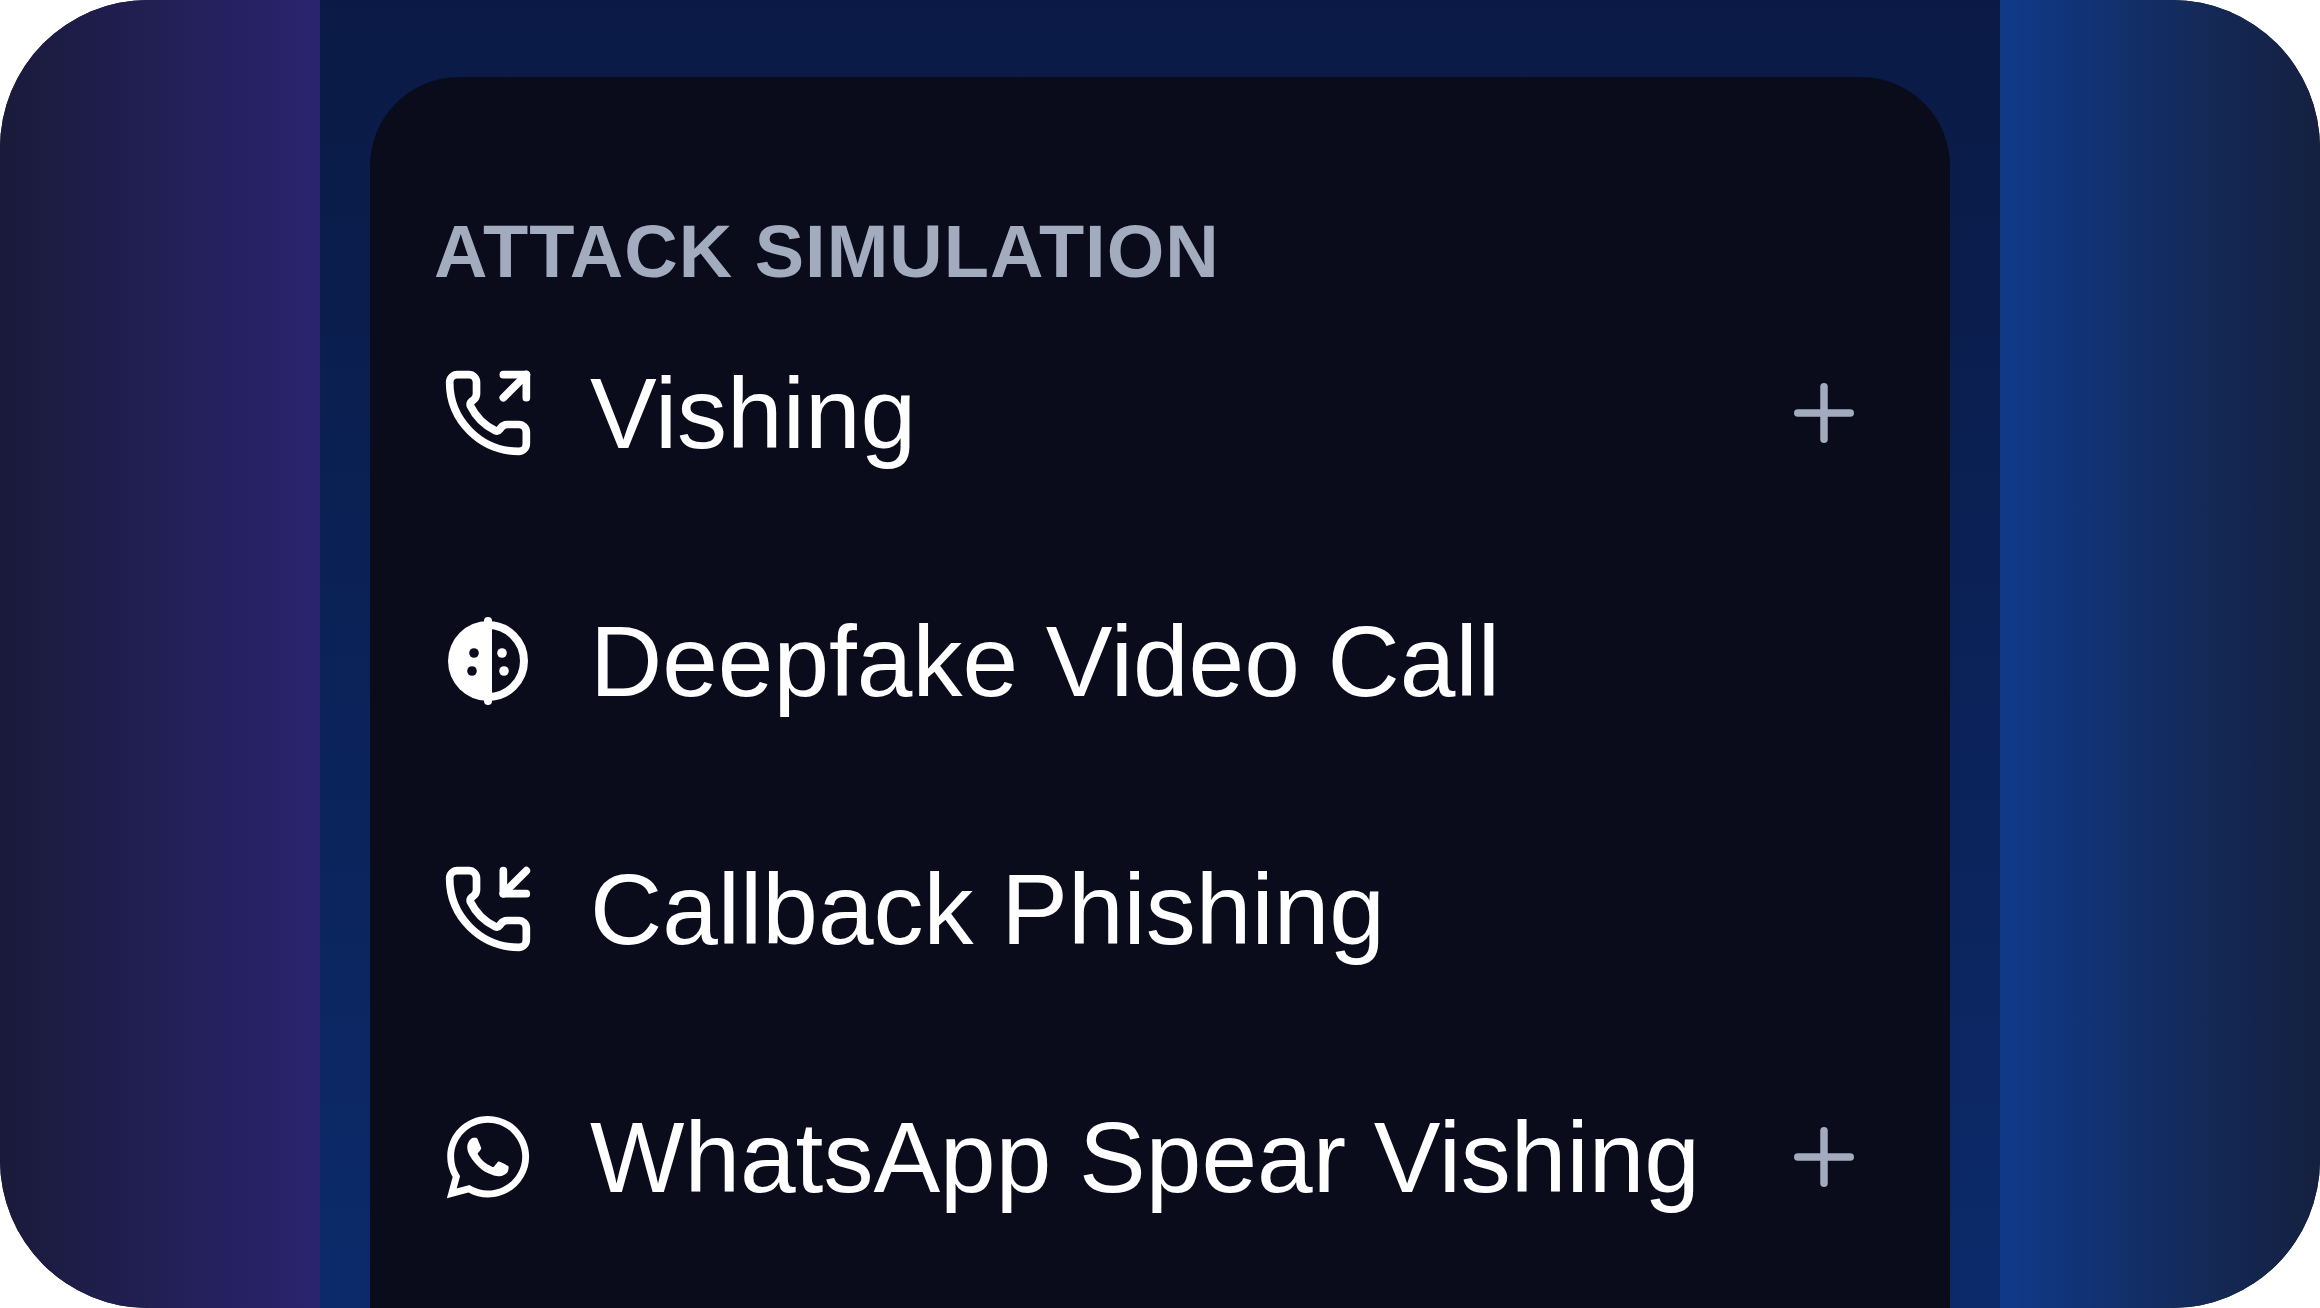 The width and height of the screenshot is (2320, 1308). Describe the element at coordinates (1184, 1157) in the screenshot. I see `menu-item-label: WhatsApp Spear Vishing` at that location.